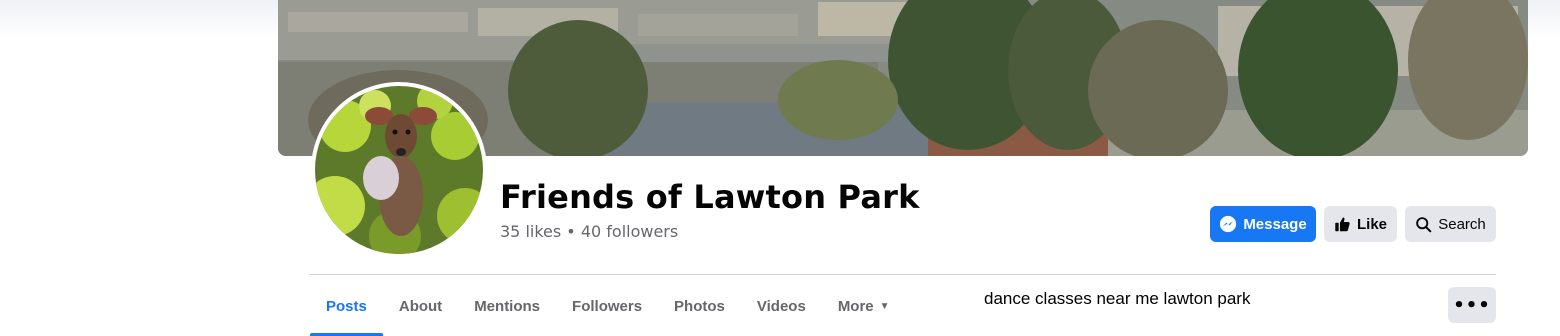  I want to click on search-button-label: Search, so click(1462, 224).